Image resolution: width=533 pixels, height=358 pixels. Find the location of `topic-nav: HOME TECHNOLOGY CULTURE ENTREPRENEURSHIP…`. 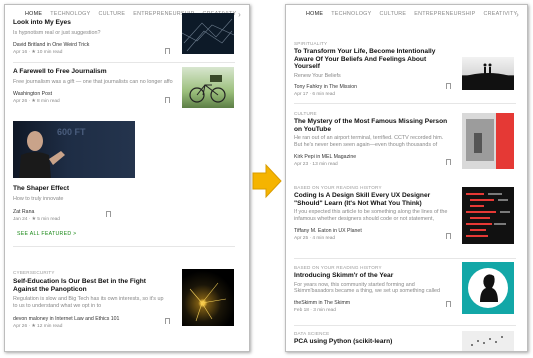

topic-nav: HOME TECHNOLOGY CULTURE ENTREPRENEURSHIP… is located at coordinates (406, 14).